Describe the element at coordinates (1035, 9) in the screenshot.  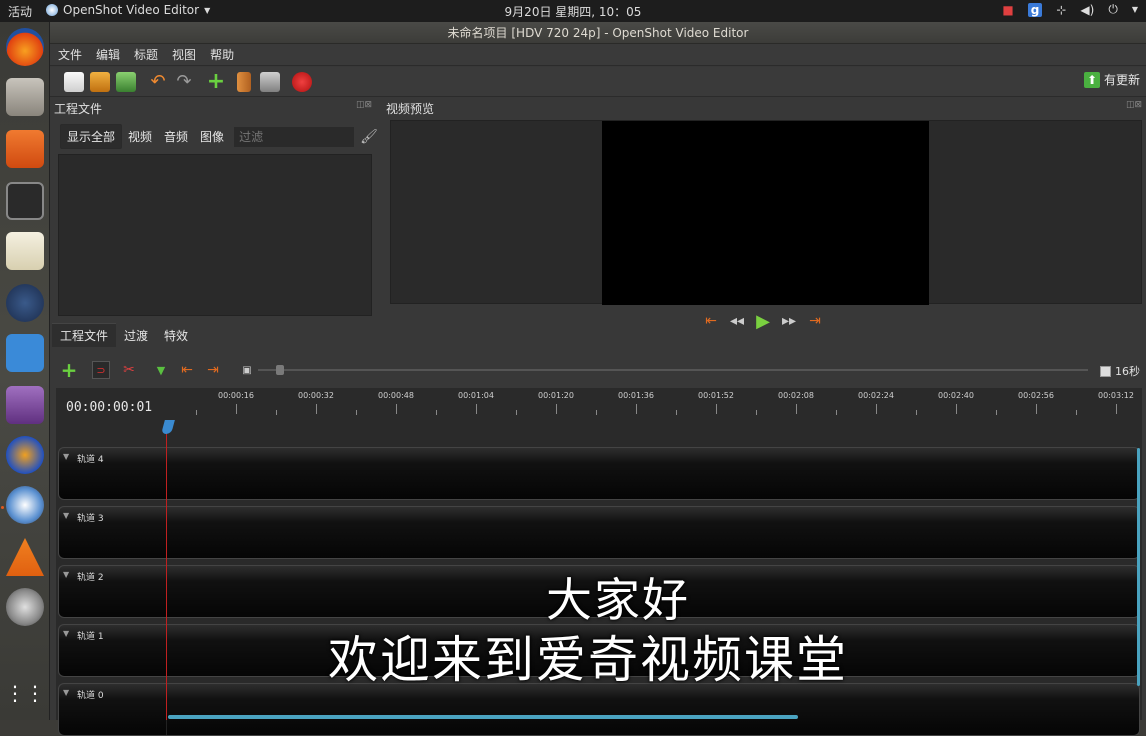
I see `input-method-icon: g` at that location.